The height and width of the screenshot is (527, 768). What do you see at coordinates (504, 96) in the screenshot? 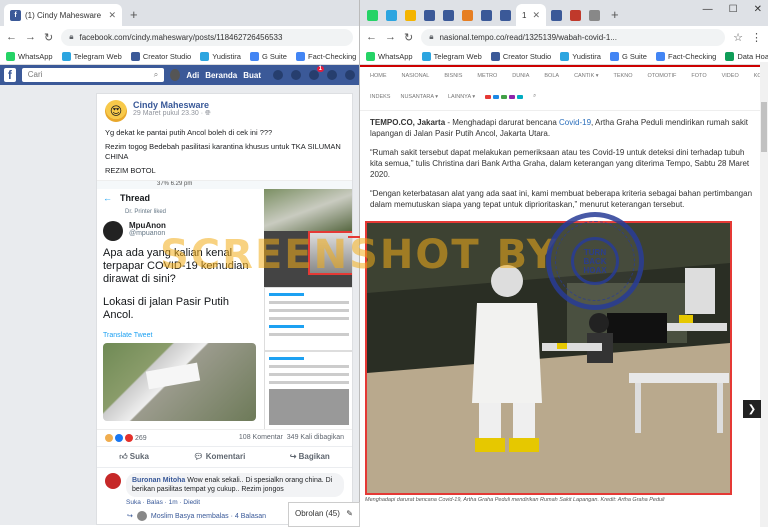
I see `social-icons` at bounding box center [504, 96].